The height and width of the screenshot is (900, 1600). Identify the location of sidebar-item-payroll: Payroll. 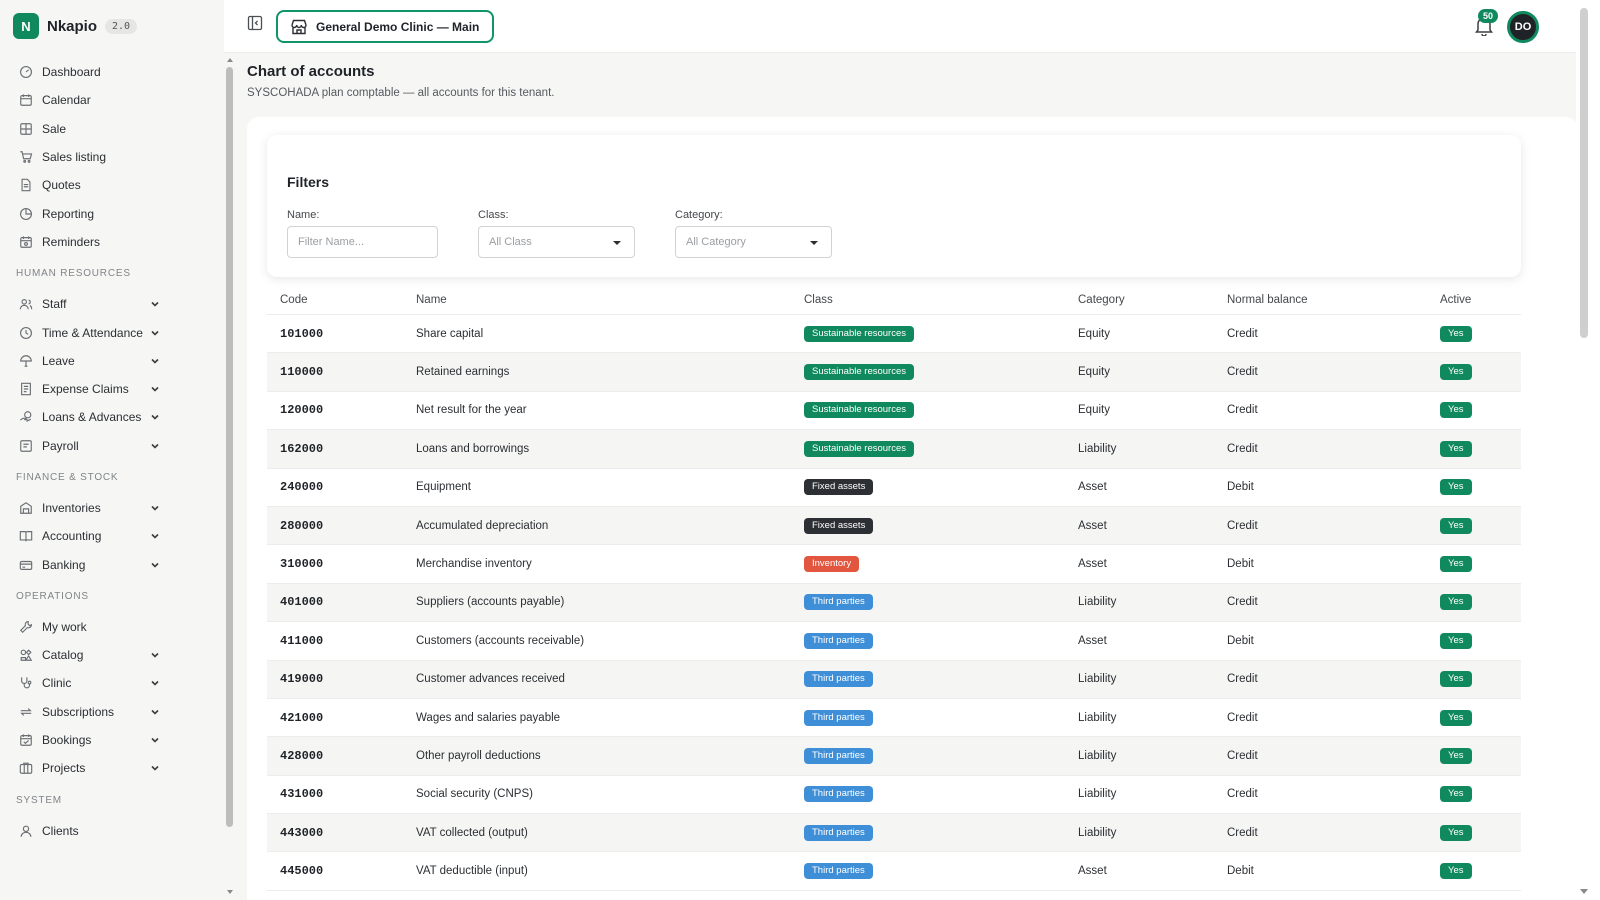
(112, 446).